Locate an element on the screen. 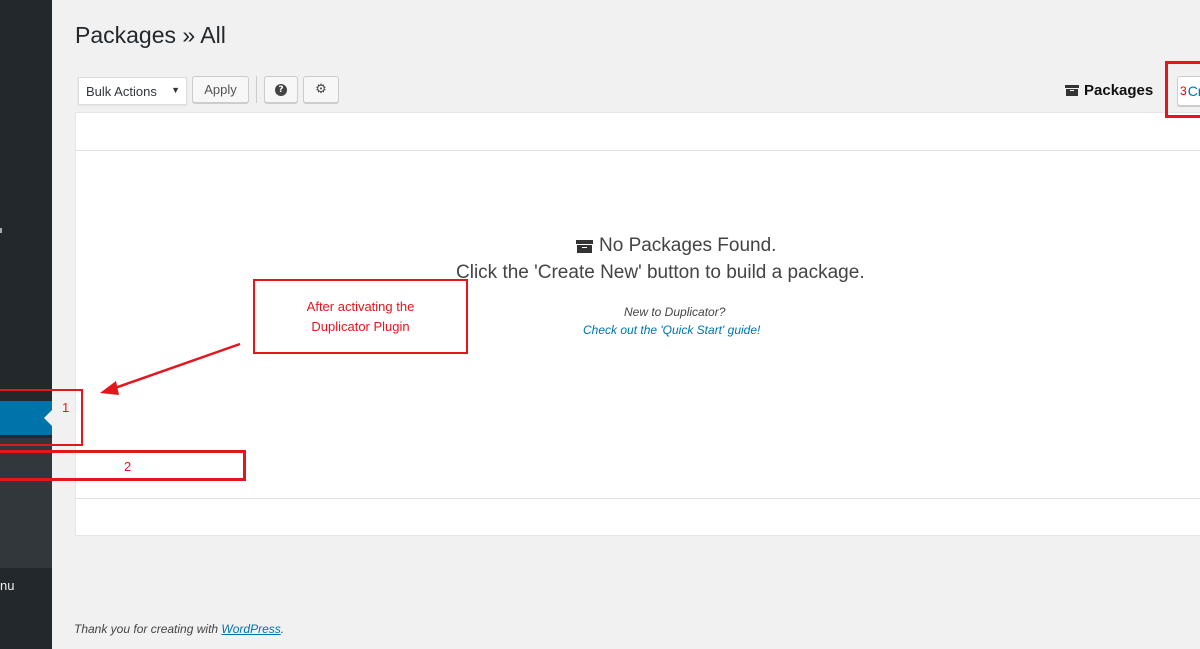  admin-footer: Thank you for creating with WordPress. is located at coordinates (179, 629).